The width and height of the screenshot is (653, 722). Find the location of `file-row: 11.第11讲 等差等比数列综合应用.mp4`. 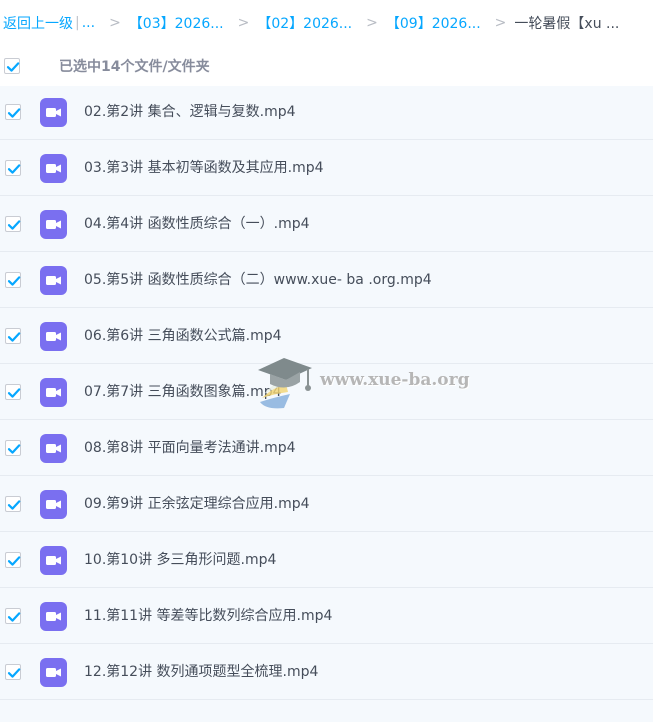

file-row: 11.第11讲 等差等比数列综合应用.mp4 is located at coordinates (326, 616).